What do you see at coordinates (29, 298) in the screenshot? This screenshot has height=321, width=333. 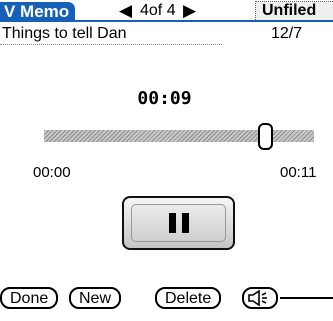 I see `done-button: Done` at bounding box center [29, 298].